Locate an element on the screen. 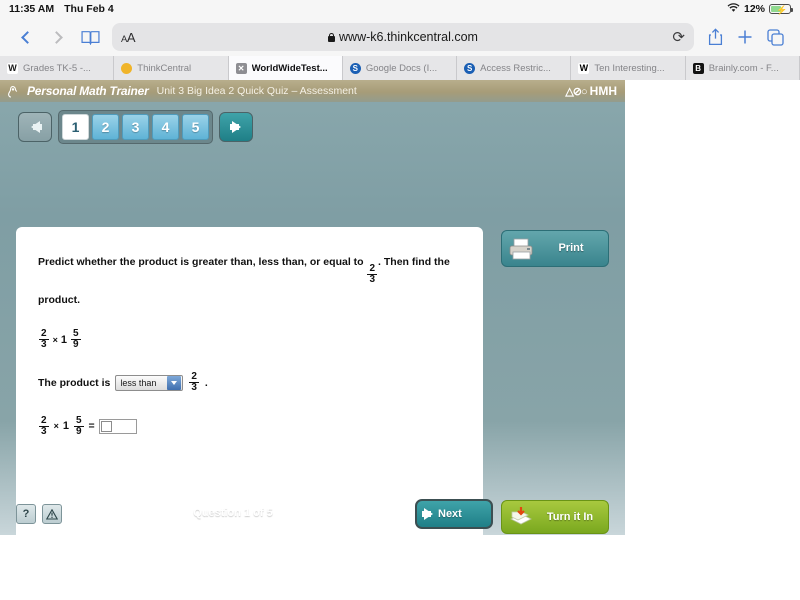 This screenshot has height=600, width=800. arrow-right-icon is located at coordinates (427, 514).